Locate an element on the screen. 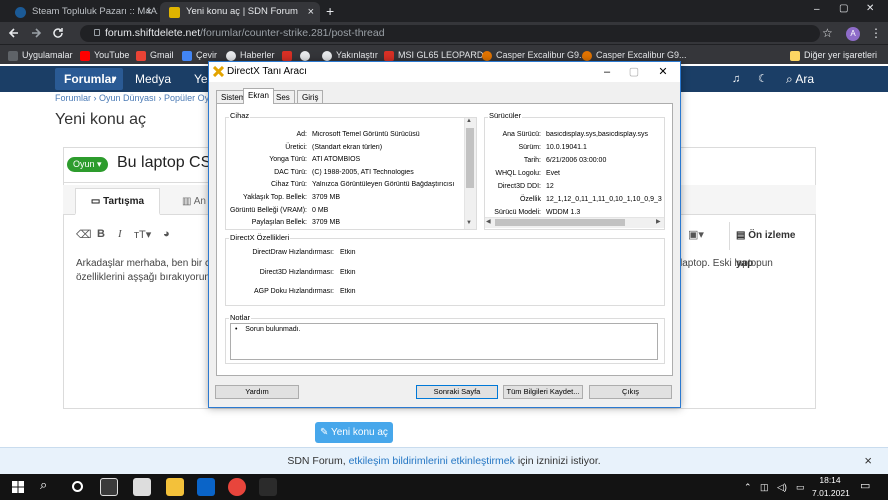 This screenshot has height=500, width=888. bookmark-gmail: Gmail is located at coordinates (155, 55).